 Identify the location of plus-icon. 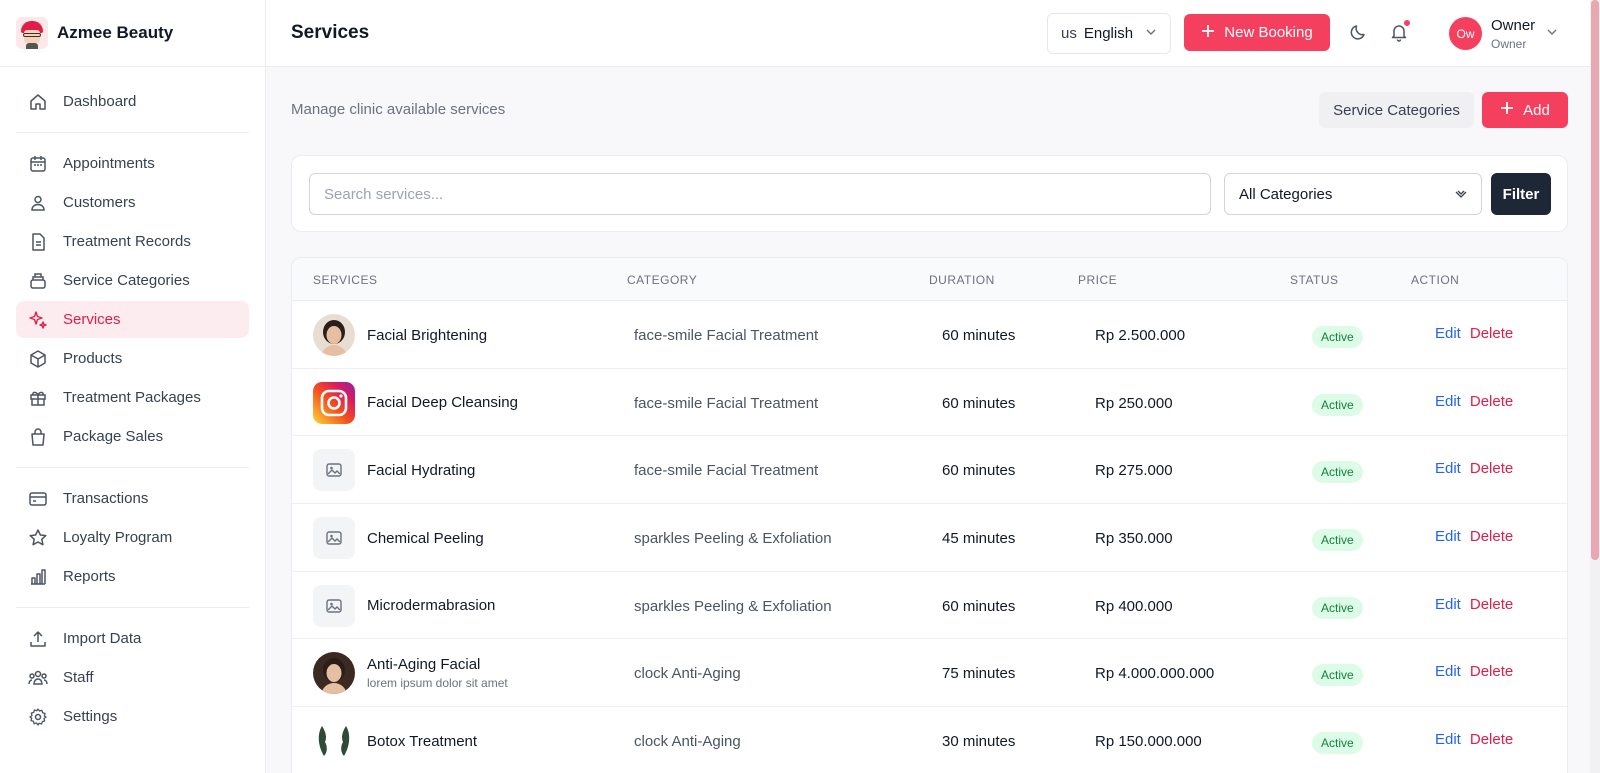
(1208, 33).